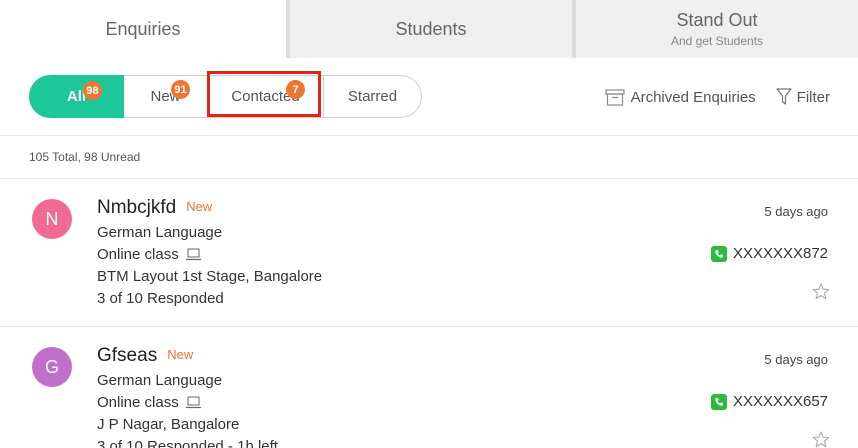  I want to click on filter-label: Filter, so click(813, 97).